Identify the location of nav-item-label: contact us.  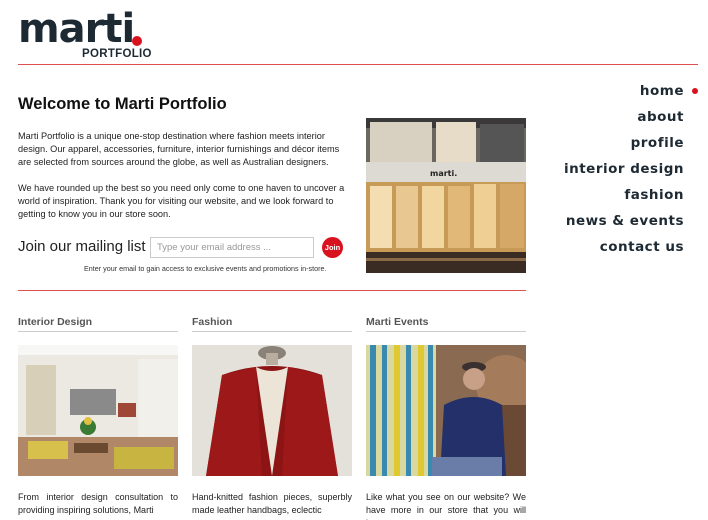
(641, 247).